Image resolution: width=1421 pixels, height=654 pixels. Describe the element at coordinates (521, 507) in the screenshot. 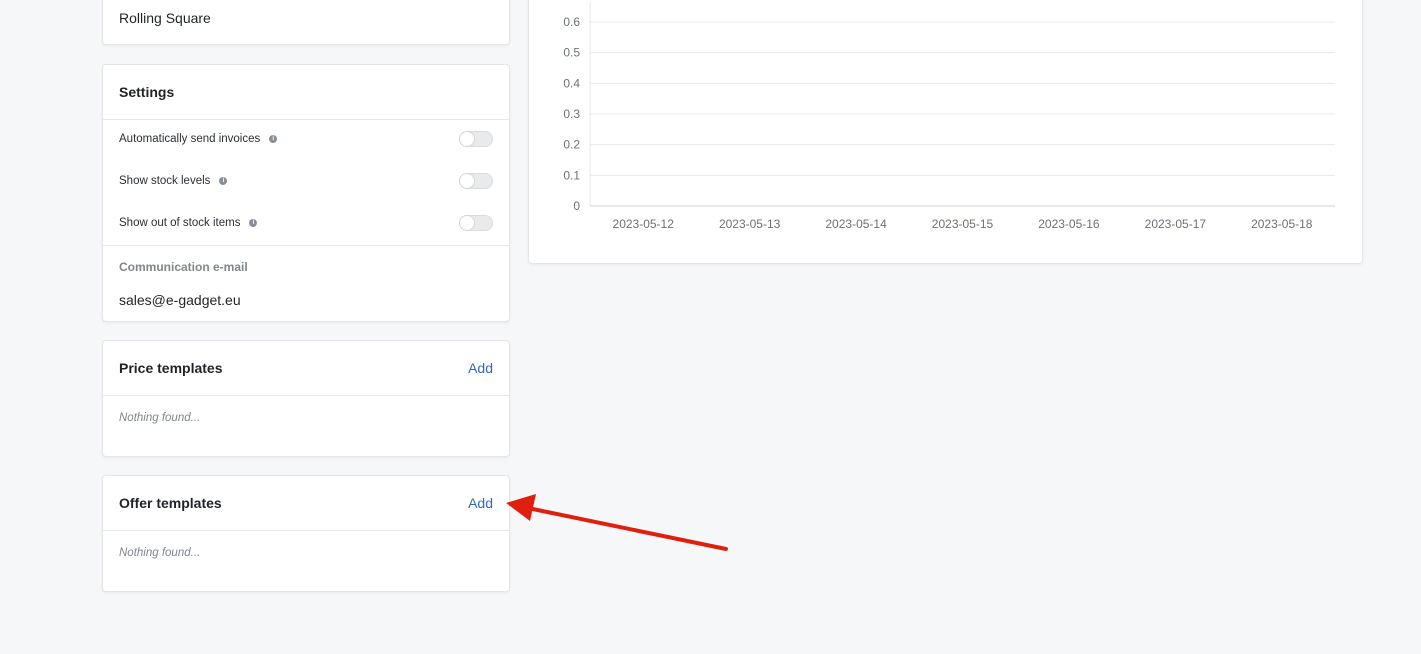

I see `arrow-head` at that location.